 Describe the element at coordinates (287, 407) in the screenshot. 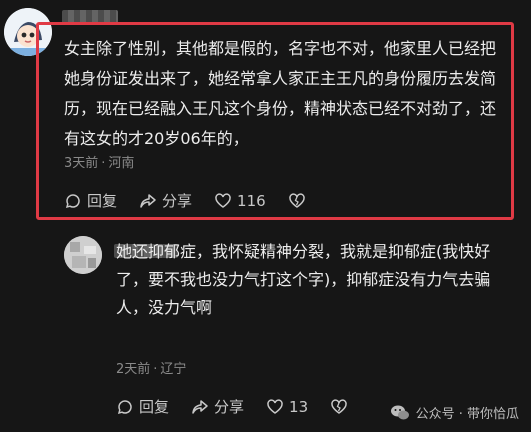

I see `like-button: 13` at that location.